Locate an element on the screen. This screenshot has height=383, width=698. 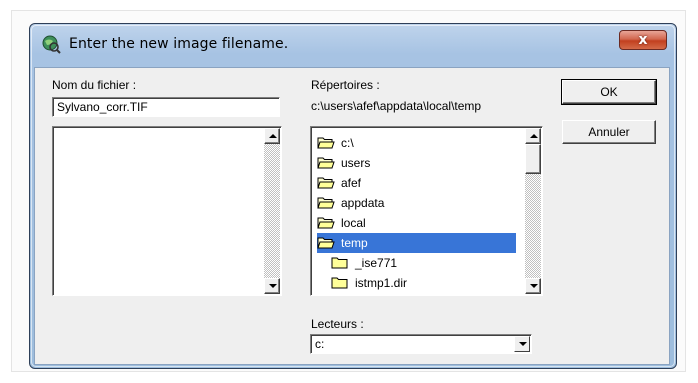
directory-item: istmp1.dir is located at coordinates (431, 283).